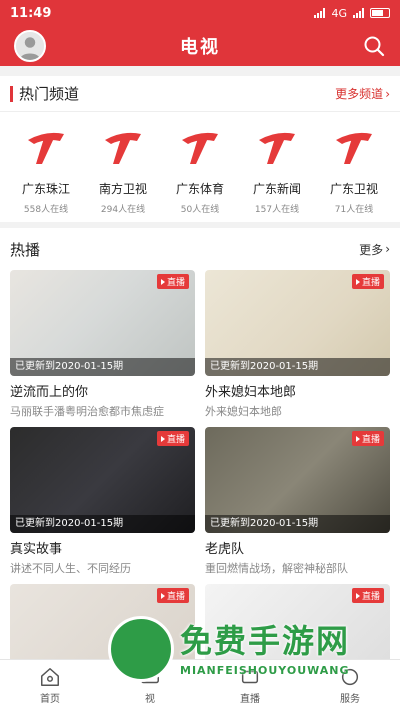 The image size is (400, 711). I want to click on status-icons: 4G, so click(352, 13).